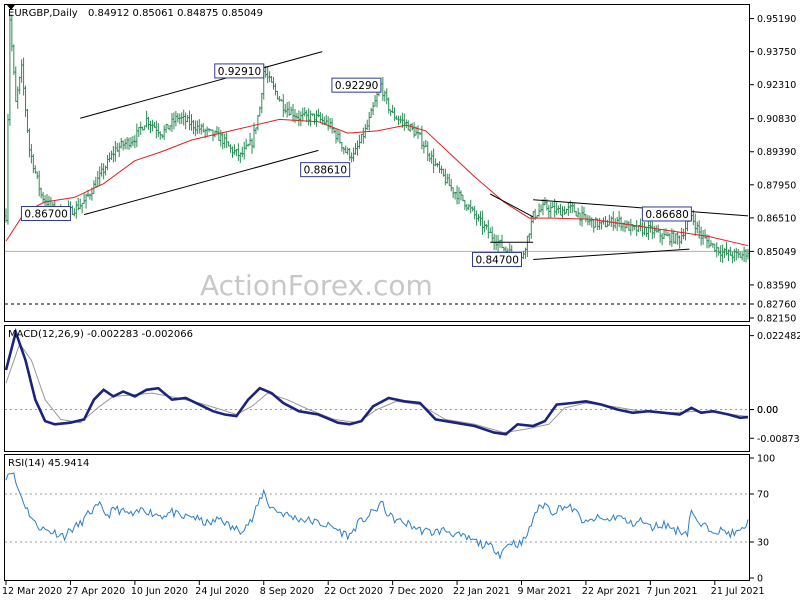 The image size is (800, 600). Describe the element at coordinates (738, 591) in the screenshot. I see `x-tick-label: 21 Jul 2021` at that location.